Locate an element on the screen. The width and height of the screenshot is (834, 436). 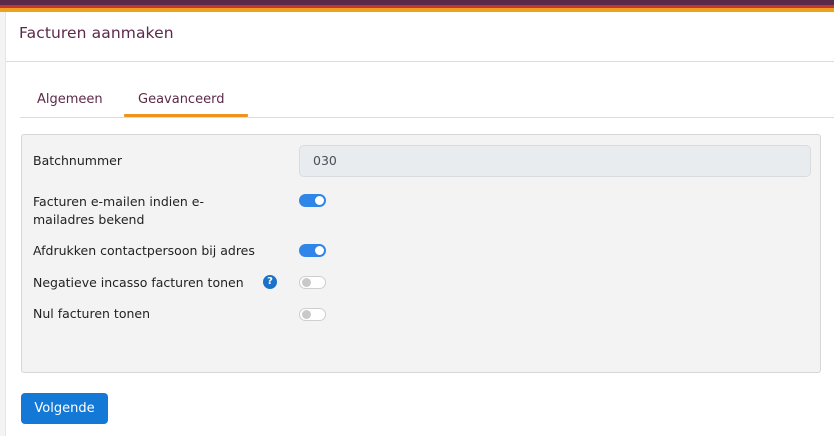
next-button: Volgende is located at coordinates (64, 408).